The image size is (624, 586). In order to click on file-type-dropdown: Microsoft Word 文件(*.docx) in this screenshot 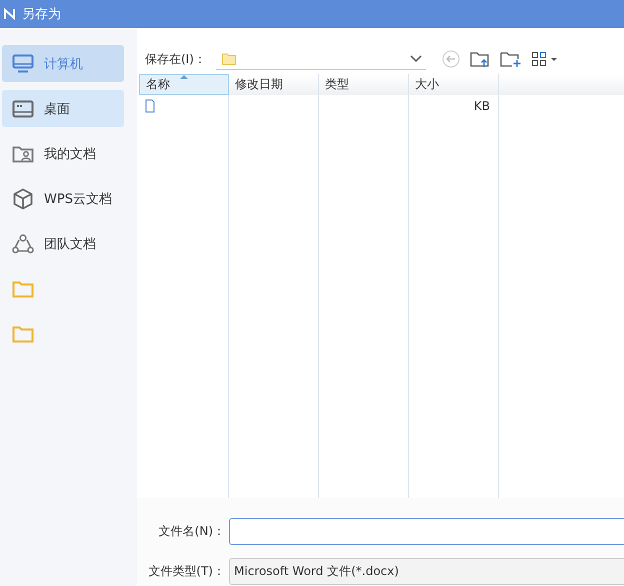, I will do `click(426, 571)`.